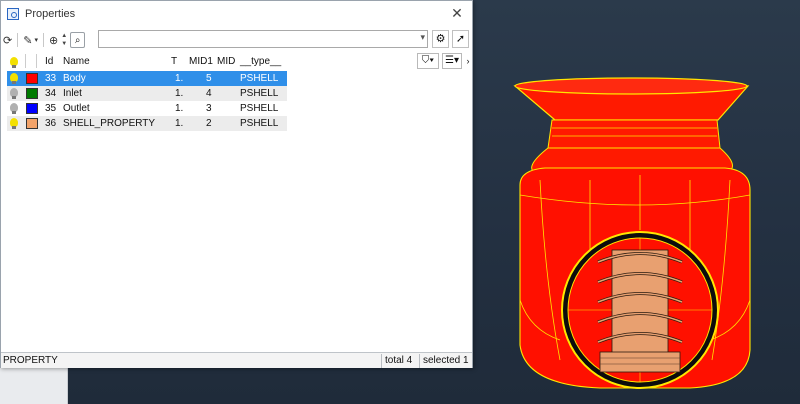  I want to click on chevron-right-icon: ›, so click(468, 61).